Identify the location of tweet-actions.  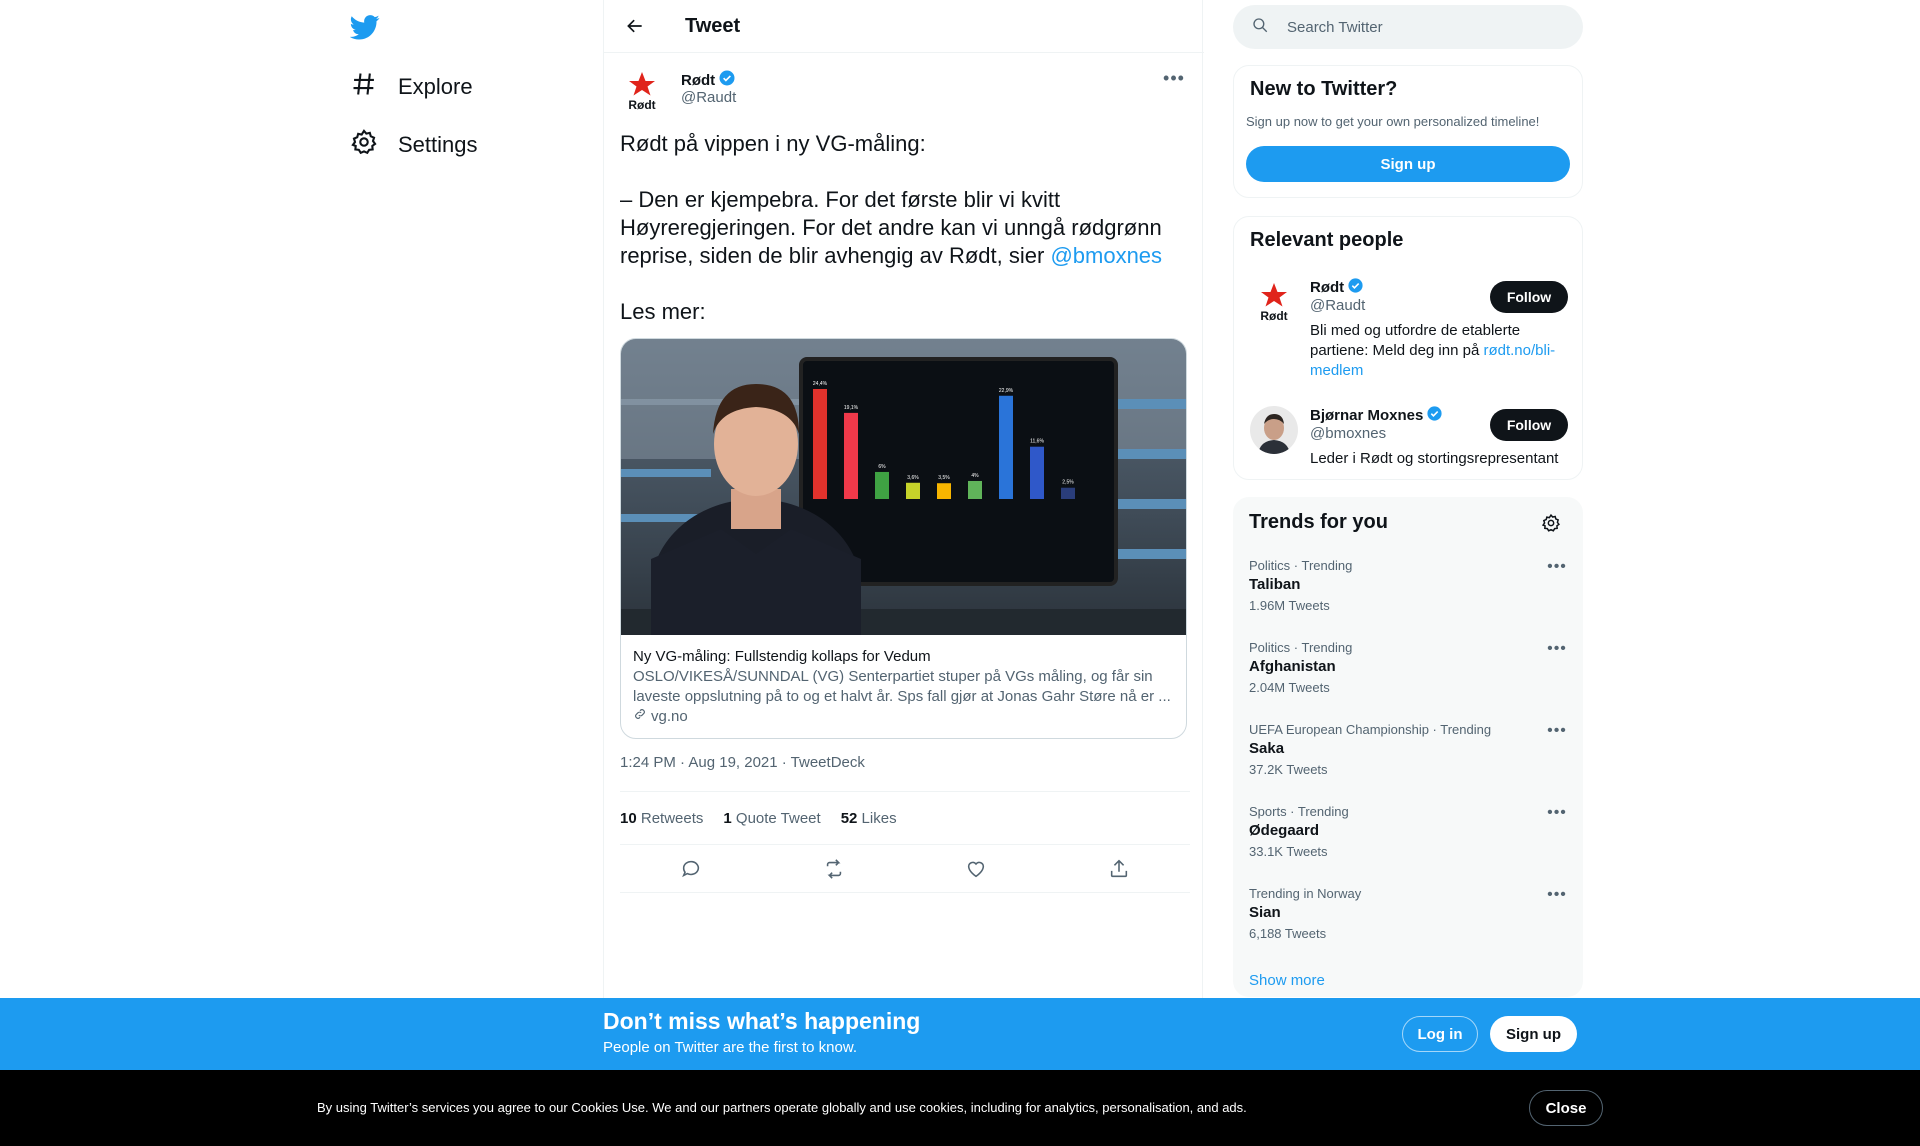
(905, 869).